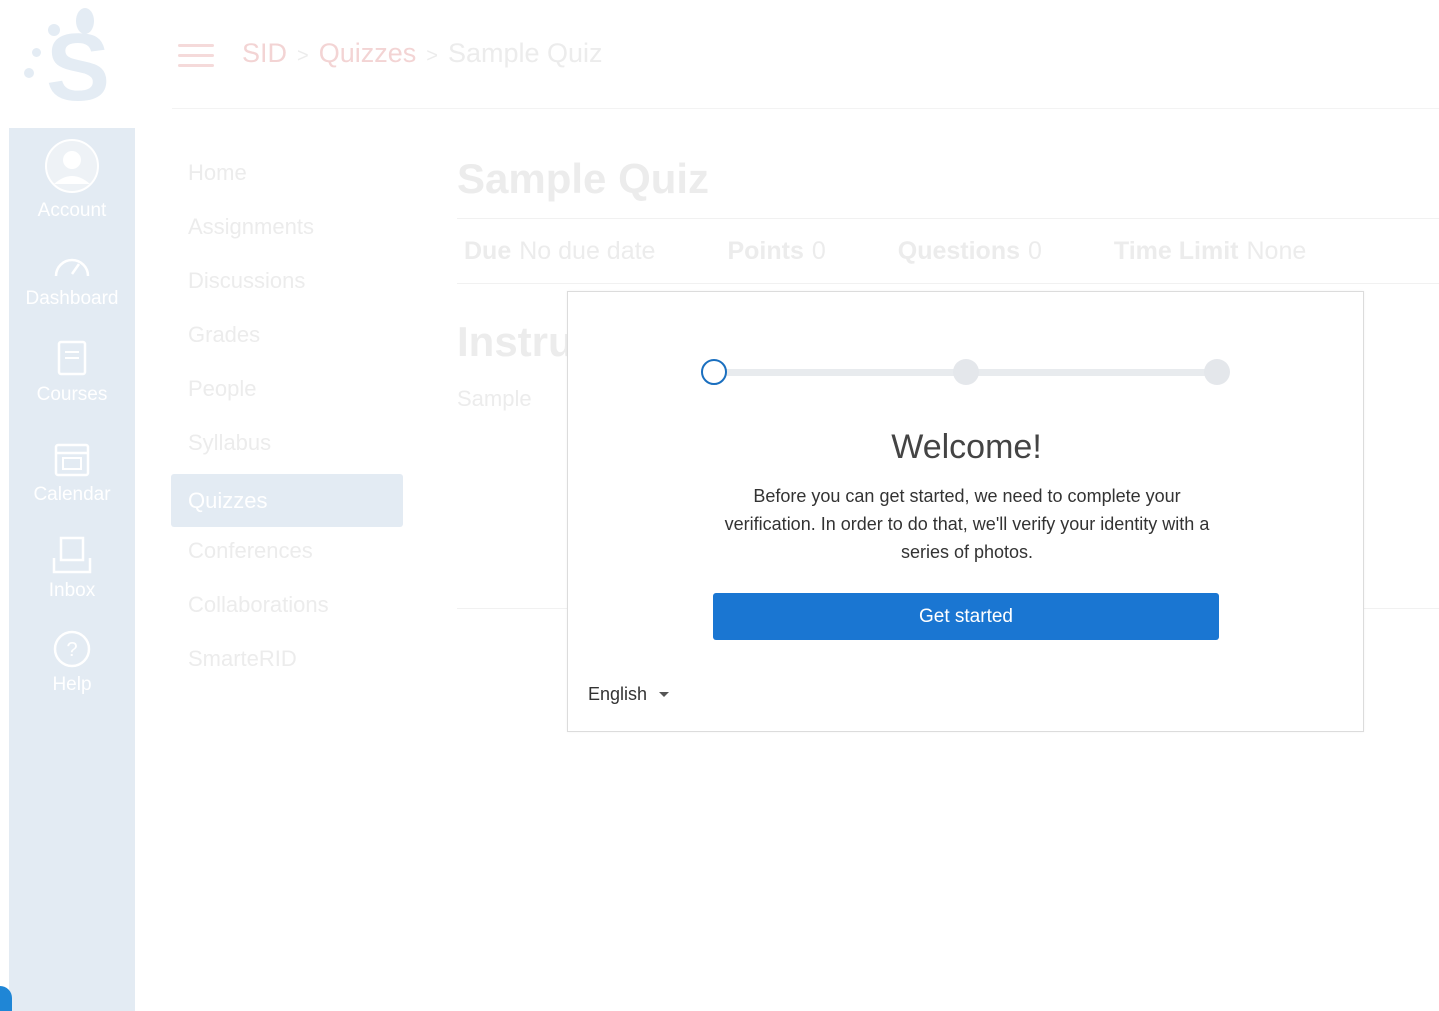  What do you see at coordinates (969, 250) in the screenshot?
I see `detail-questions: Questions 0` at bounding box center [969, 250].